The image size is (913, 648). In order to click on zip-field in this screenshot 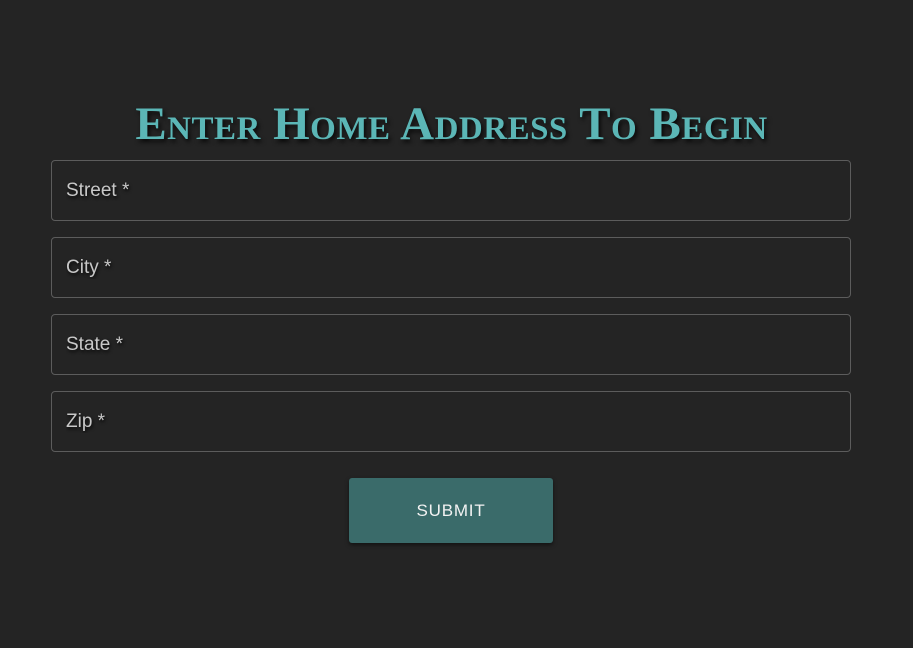, I will do `click(451, 421)`.